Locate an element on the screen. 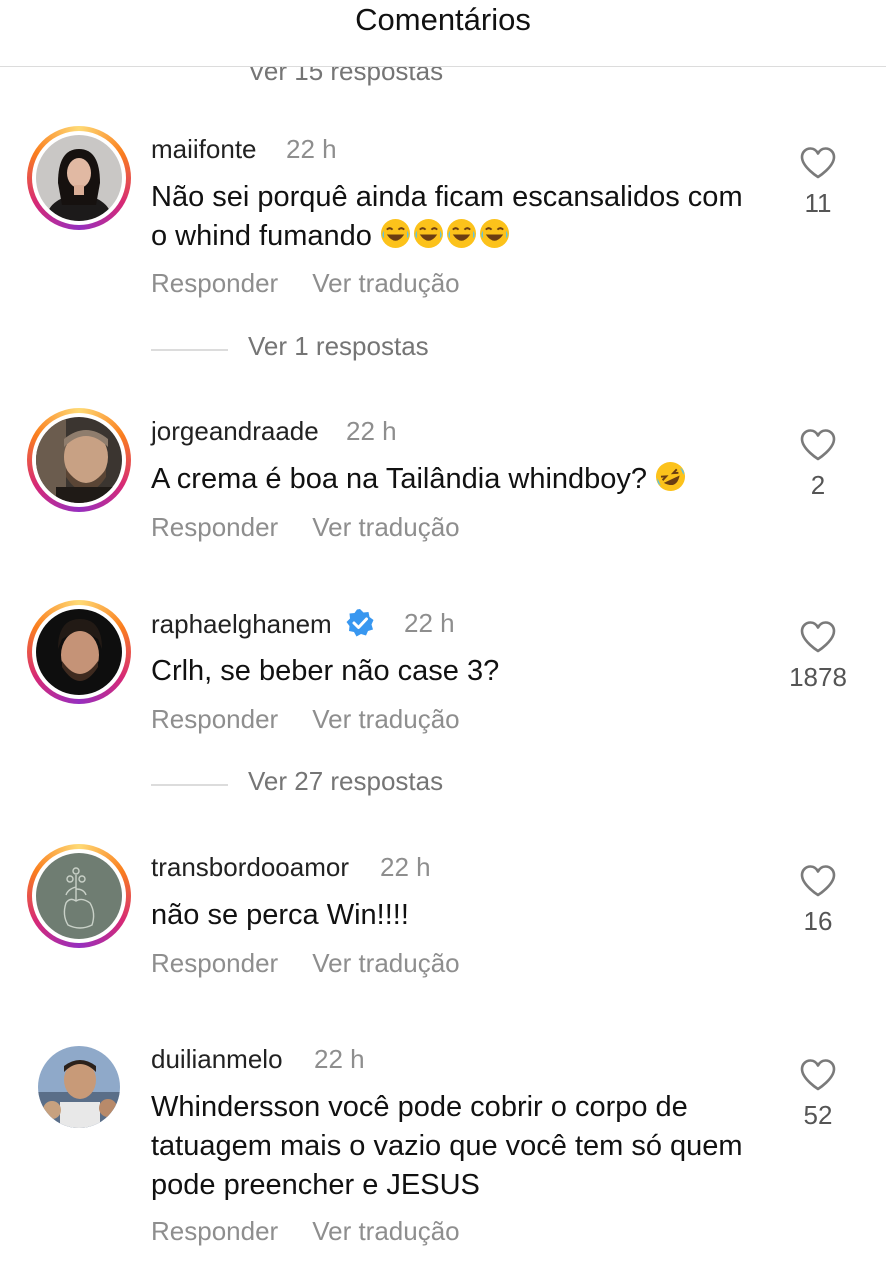 This screenshot has width=886, height=1280. rolling-laughing-emoji is located at coordinates (671, 476).